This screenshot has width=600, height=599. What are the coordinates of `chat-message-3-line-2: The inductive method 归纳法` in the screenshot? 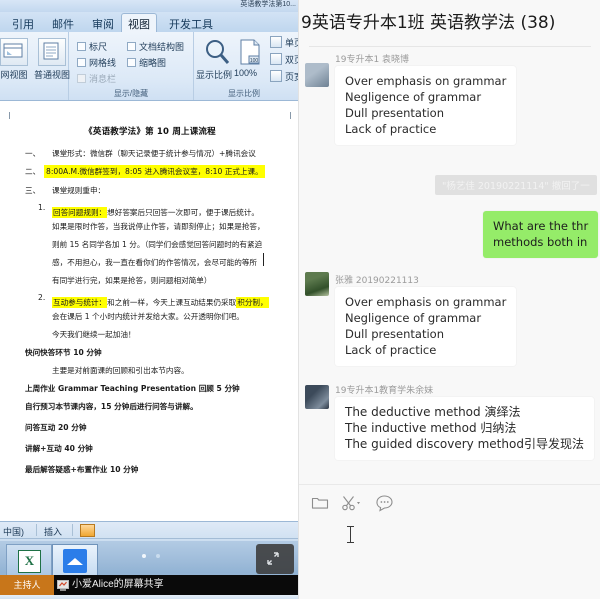 It's located at (431, 428).